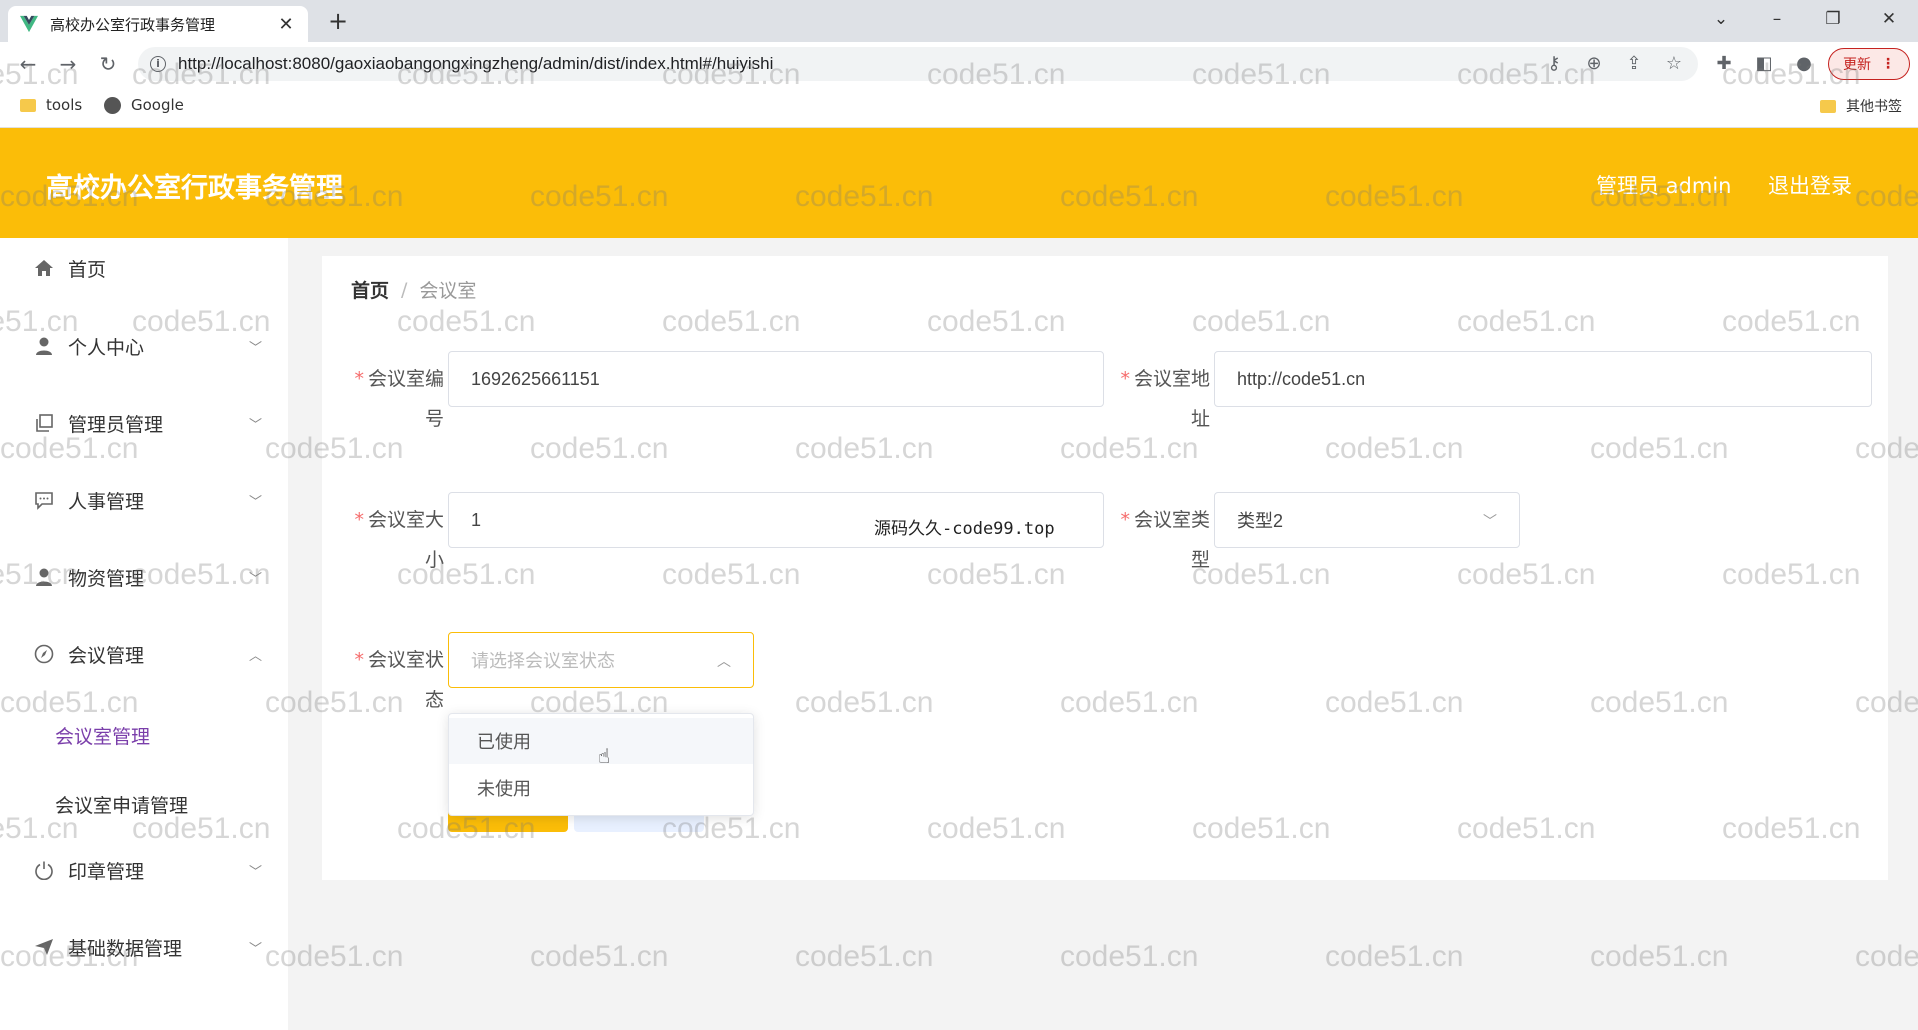  Describe the element at coordinates (1804, 64) in the screenshot. I see `profile-icon: ●` at that location.